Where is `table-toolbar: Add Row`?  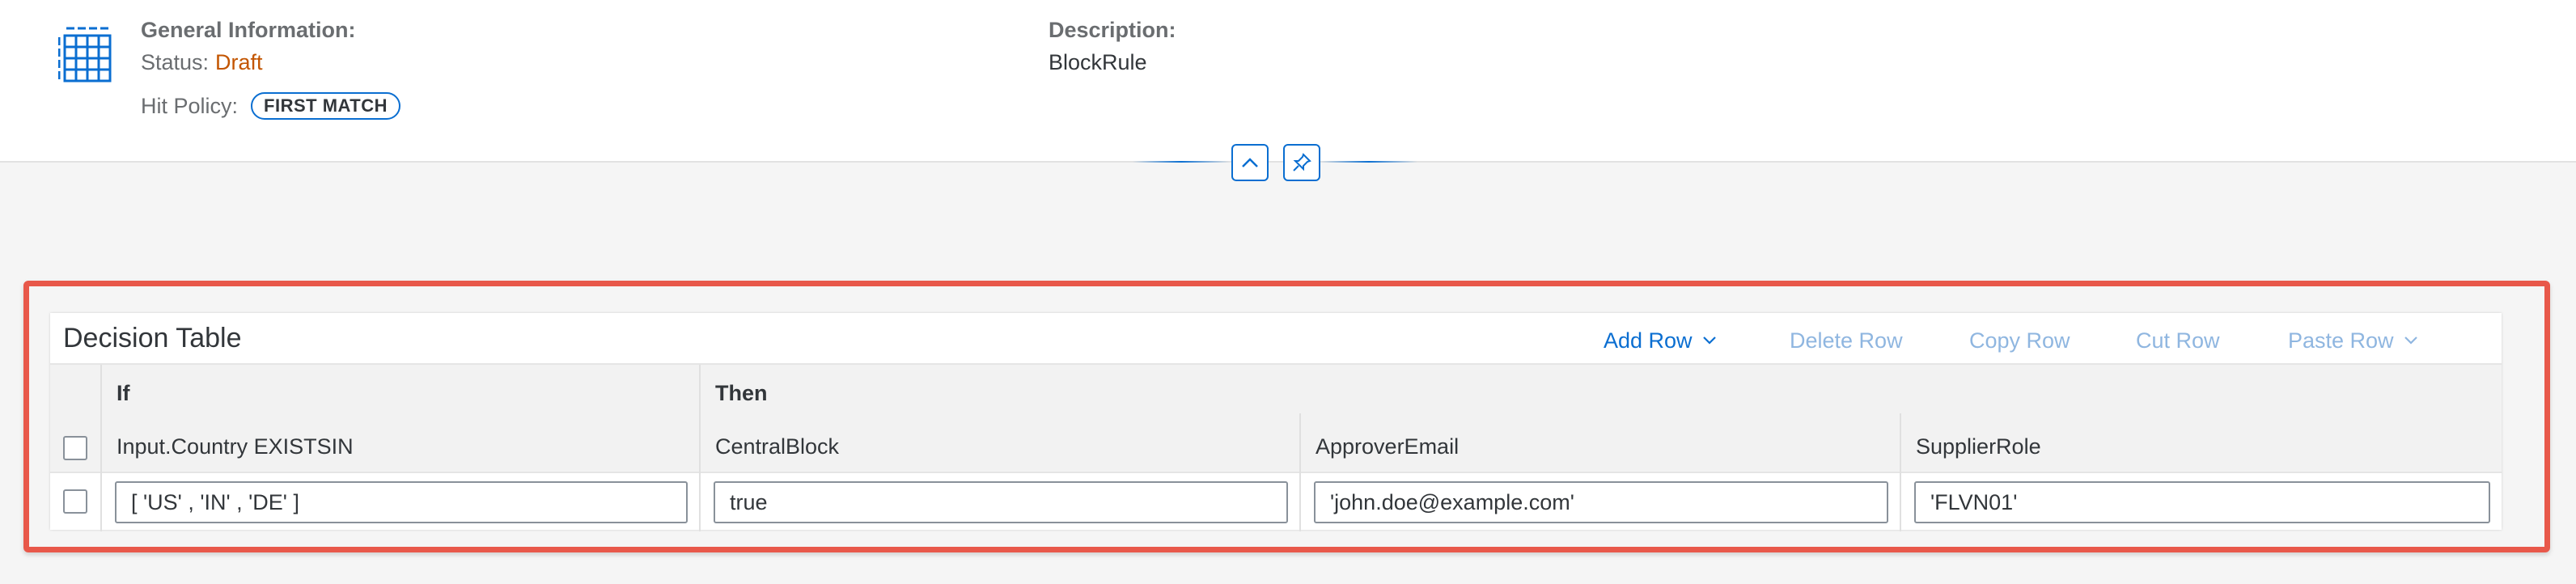
table-toolbar: Add Row is located at coordinates (1660, 340).